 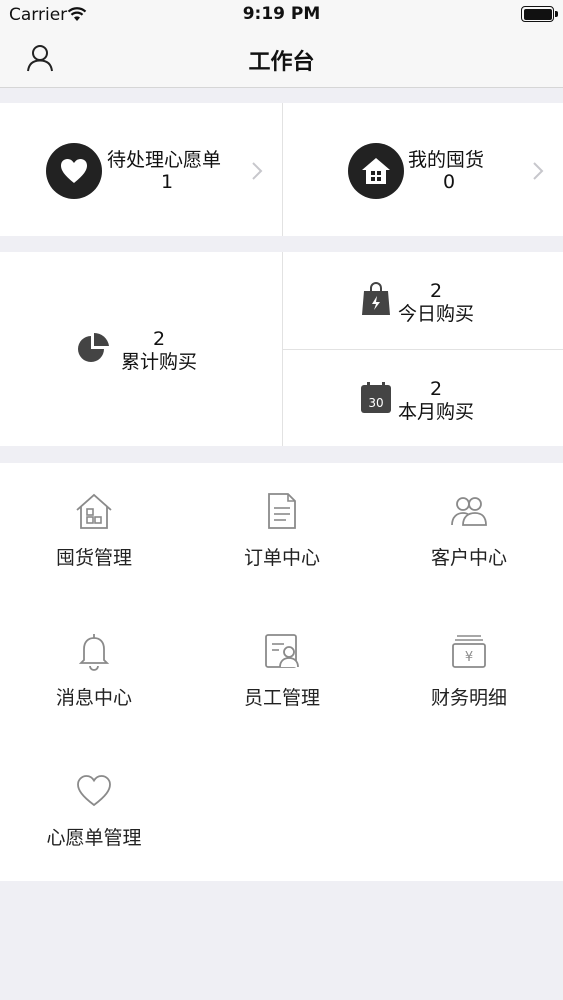 I want to click on pie-chart-icon, so click(x=93, y=347).